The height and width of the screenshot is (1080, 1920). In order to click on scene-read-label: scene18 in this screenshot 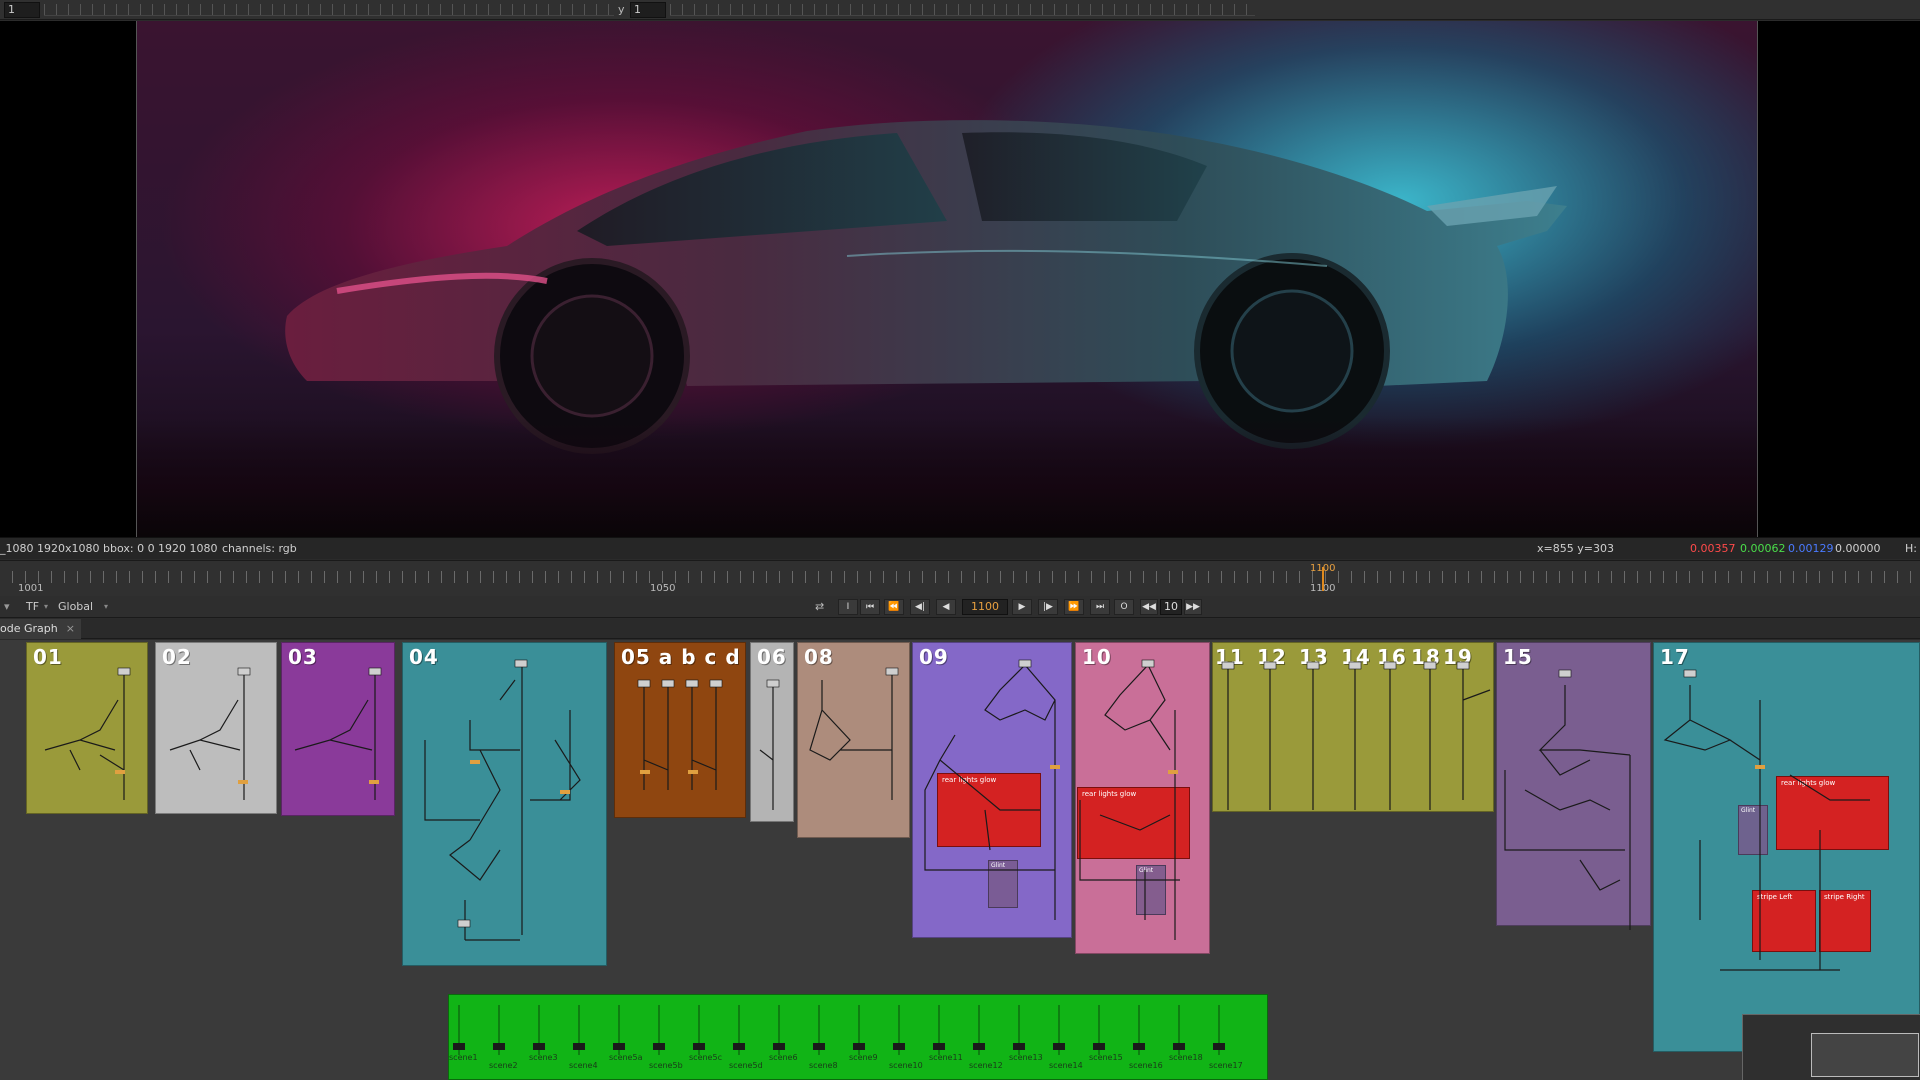, I will do `click(1186, 1057)`.